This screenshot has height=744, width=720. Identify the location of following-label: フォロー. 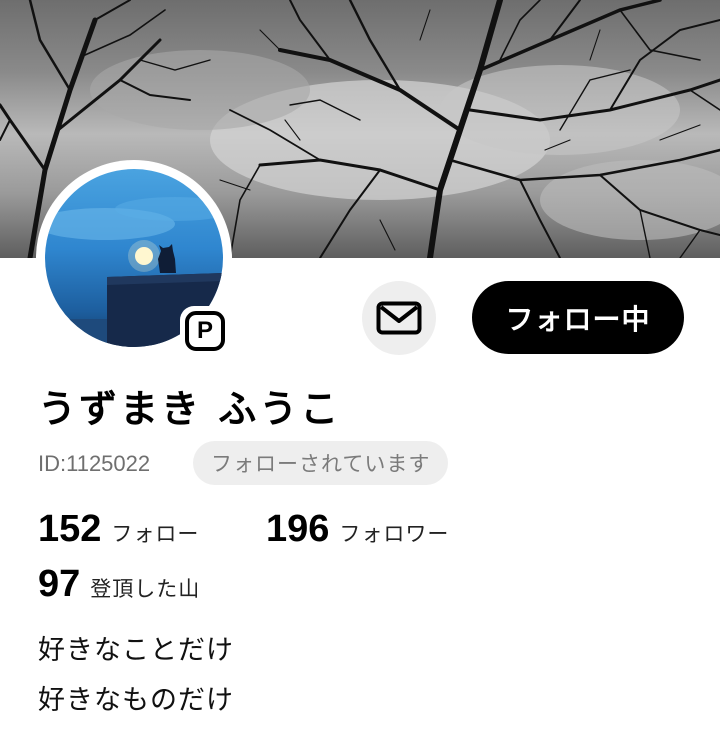
(155, 534).